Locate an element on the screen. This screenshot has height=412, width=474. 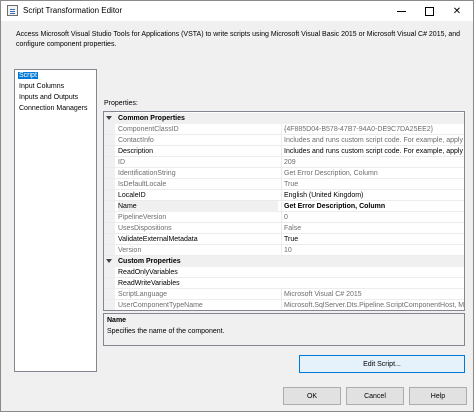
category-common-properties: Common Properties is located at coordinates (284, 118).